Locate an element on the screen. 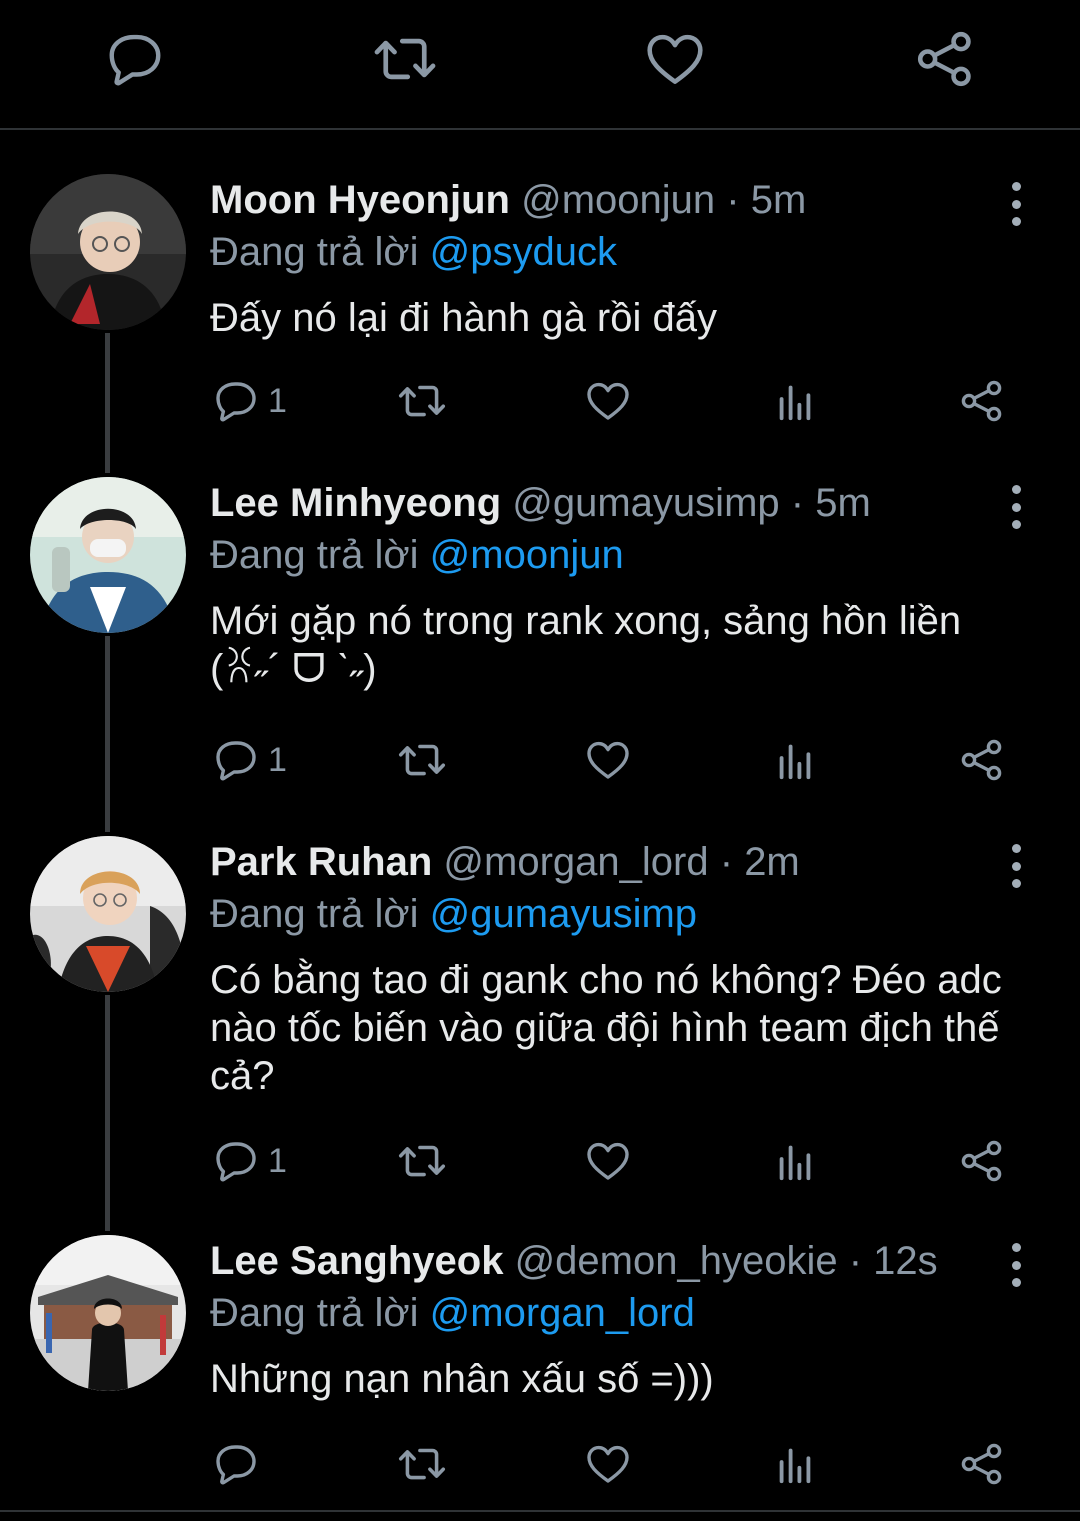 This screenshot has width=1080, height=1521. display-name: Lee Minhyeong is located at coordinates (355, 503).